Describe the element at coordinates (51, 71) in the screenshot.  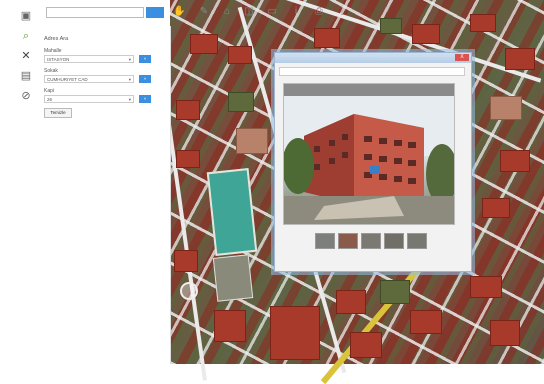
I see `field-label: Sokak` at that location.